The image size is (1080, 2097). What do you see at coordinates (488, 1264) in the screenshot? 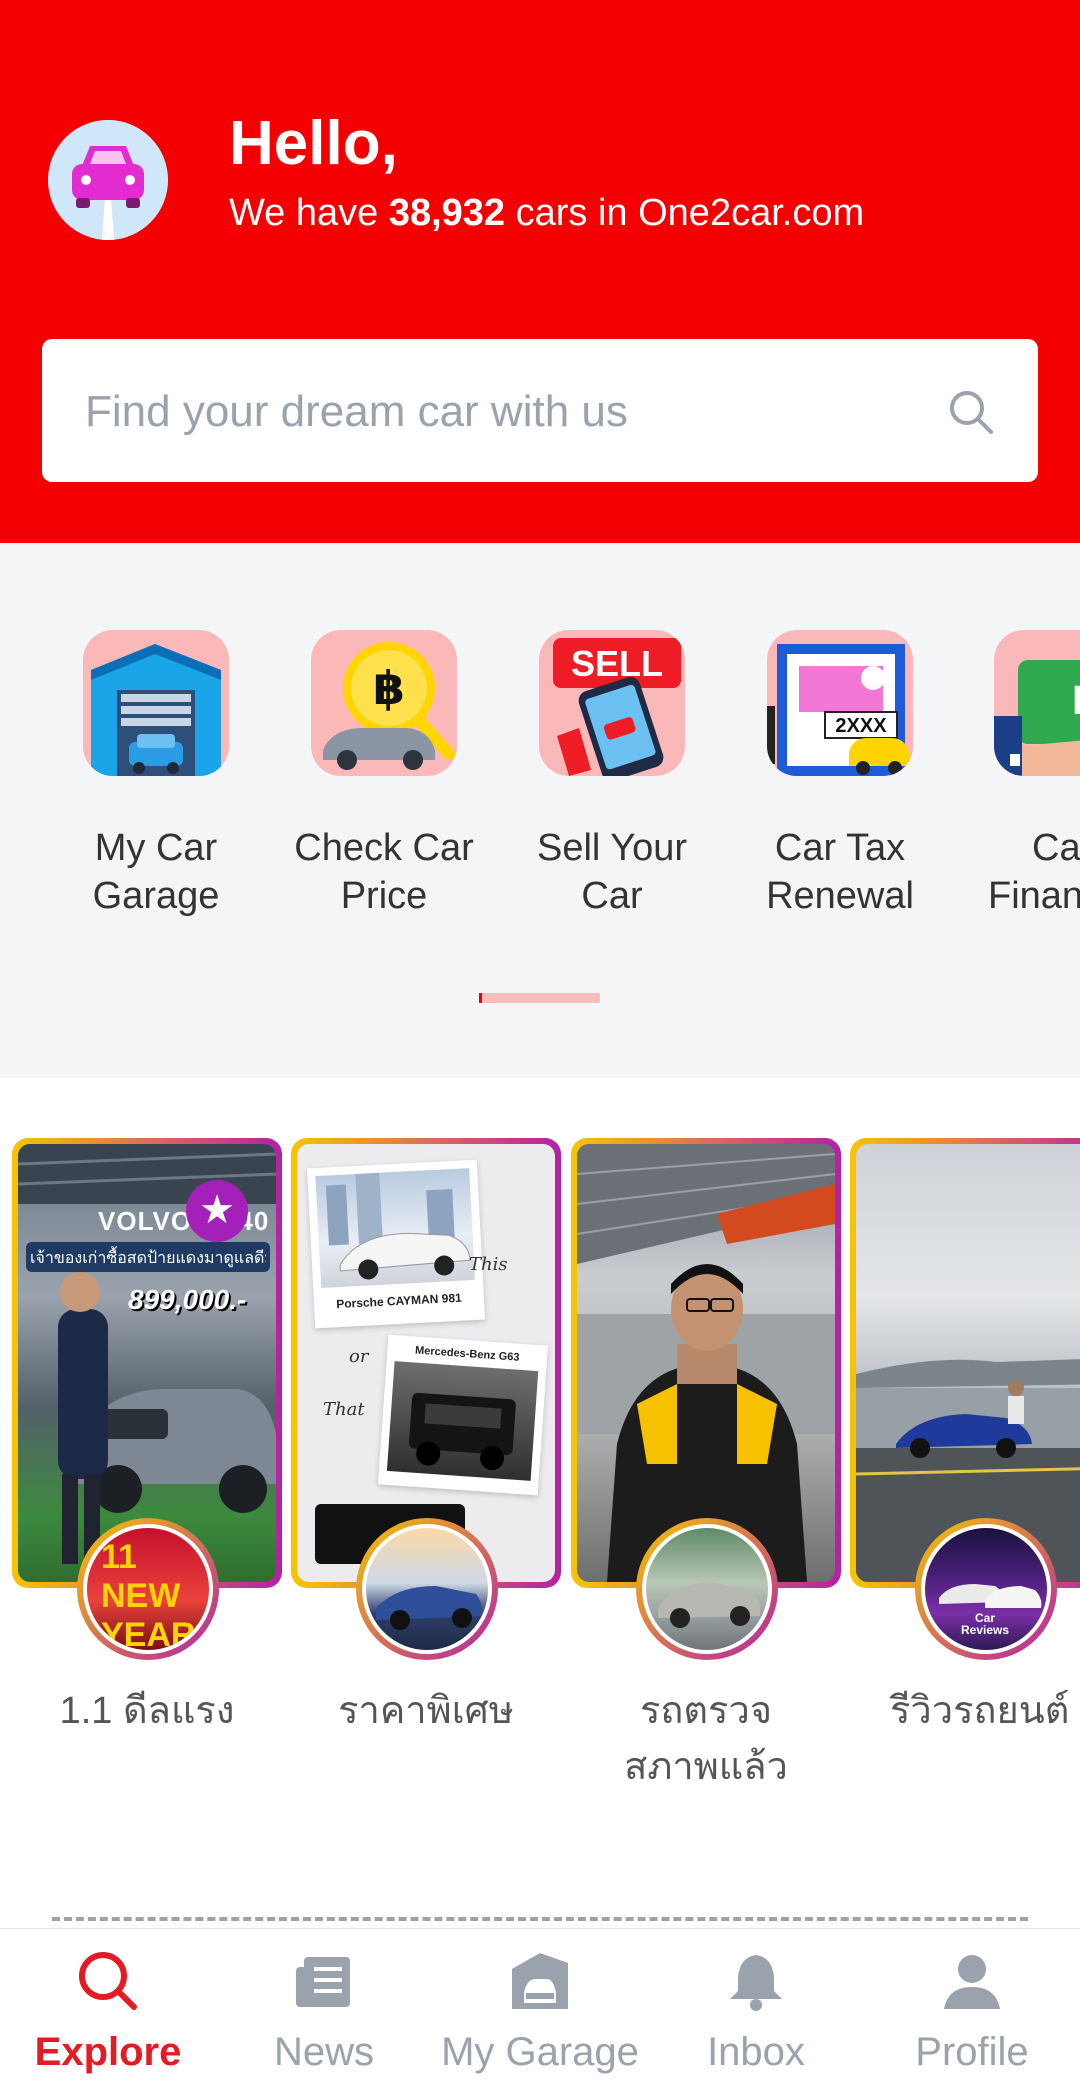
I see `word-this: This` at bounding box center [488, 1264].